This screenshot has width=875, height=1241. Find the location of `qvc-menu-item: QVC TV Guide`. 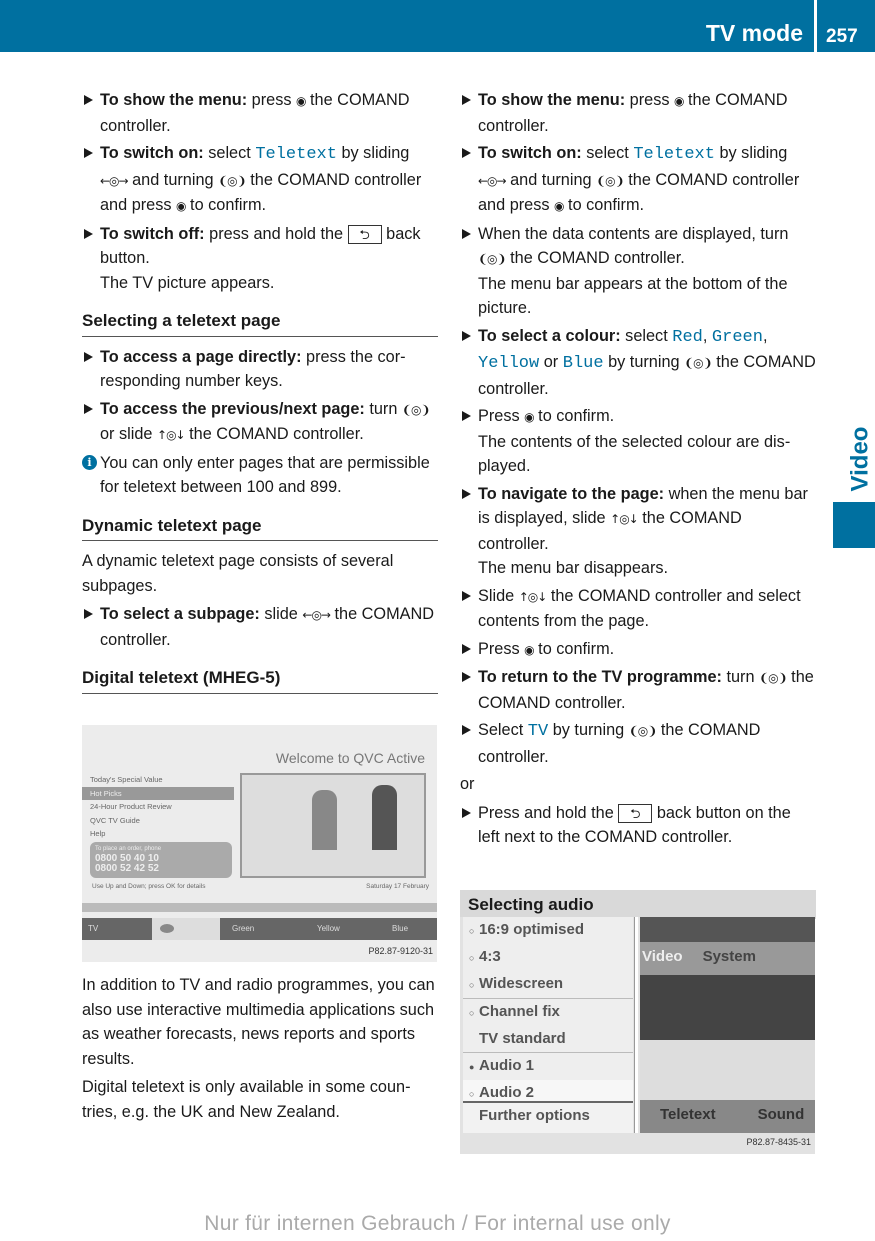

qvc-menu-item: QVC TV Guide is located at coordinates (115, 820).